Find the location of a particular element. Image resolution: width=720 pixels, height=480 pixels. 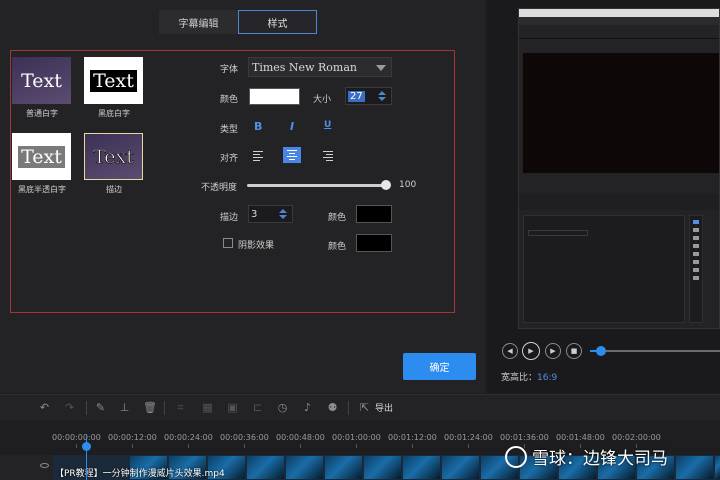

track-header is located at coordinates (26, 467).